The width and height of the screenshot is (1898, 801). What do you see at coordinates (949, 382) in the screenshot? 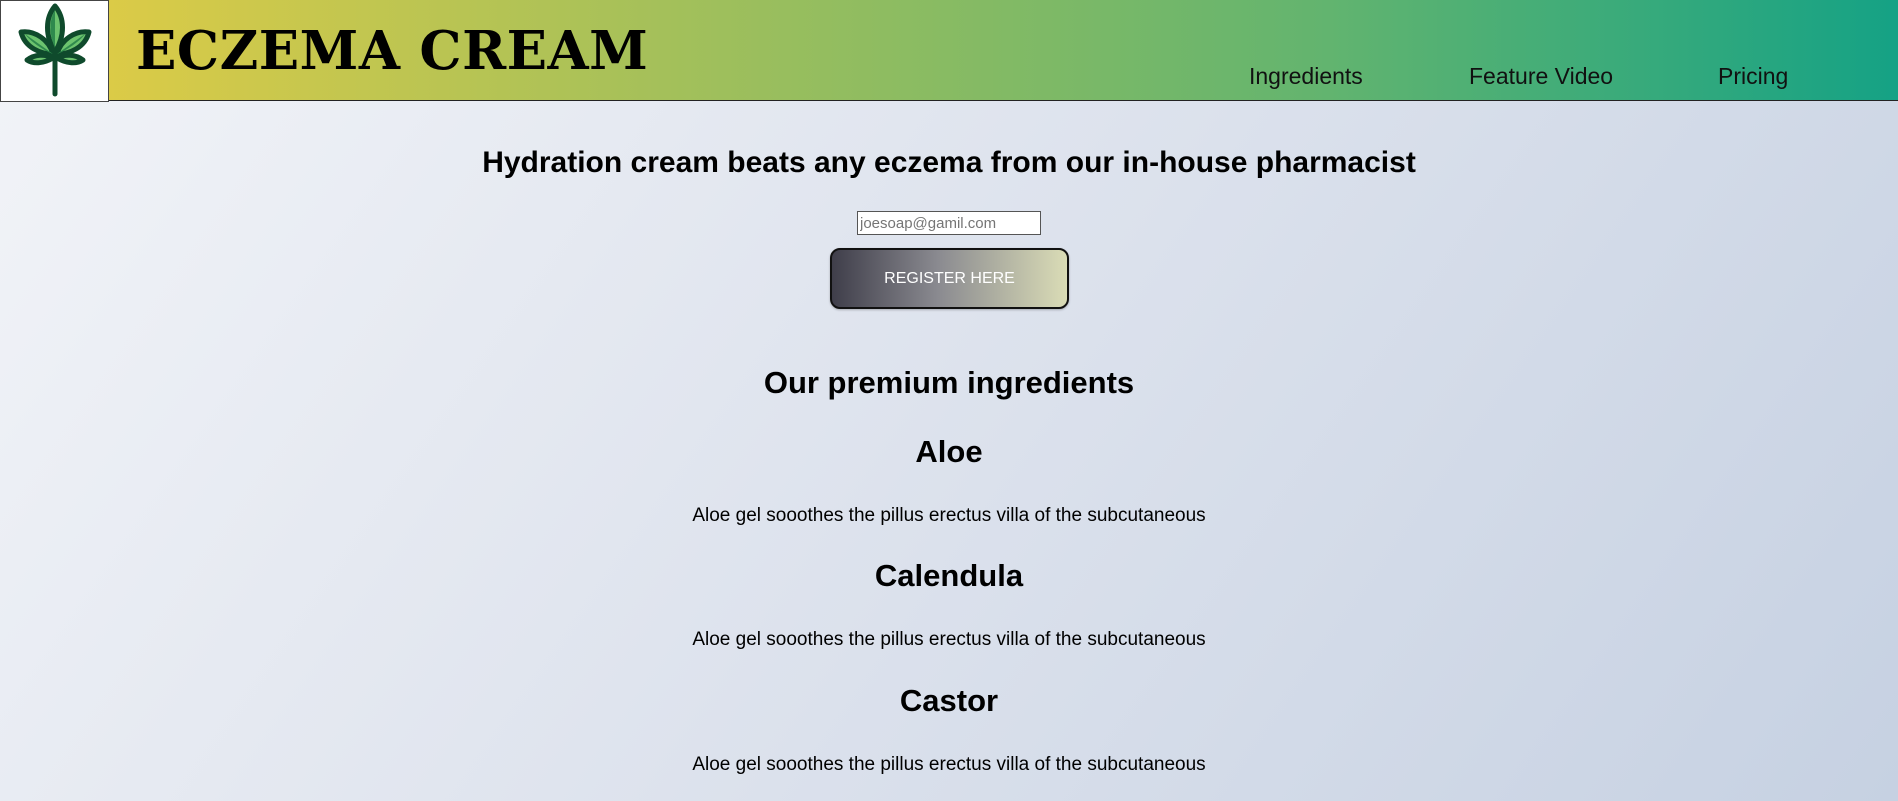
I see `ingredients-title: Our premium ingredients` at bounding box center [949, 382].